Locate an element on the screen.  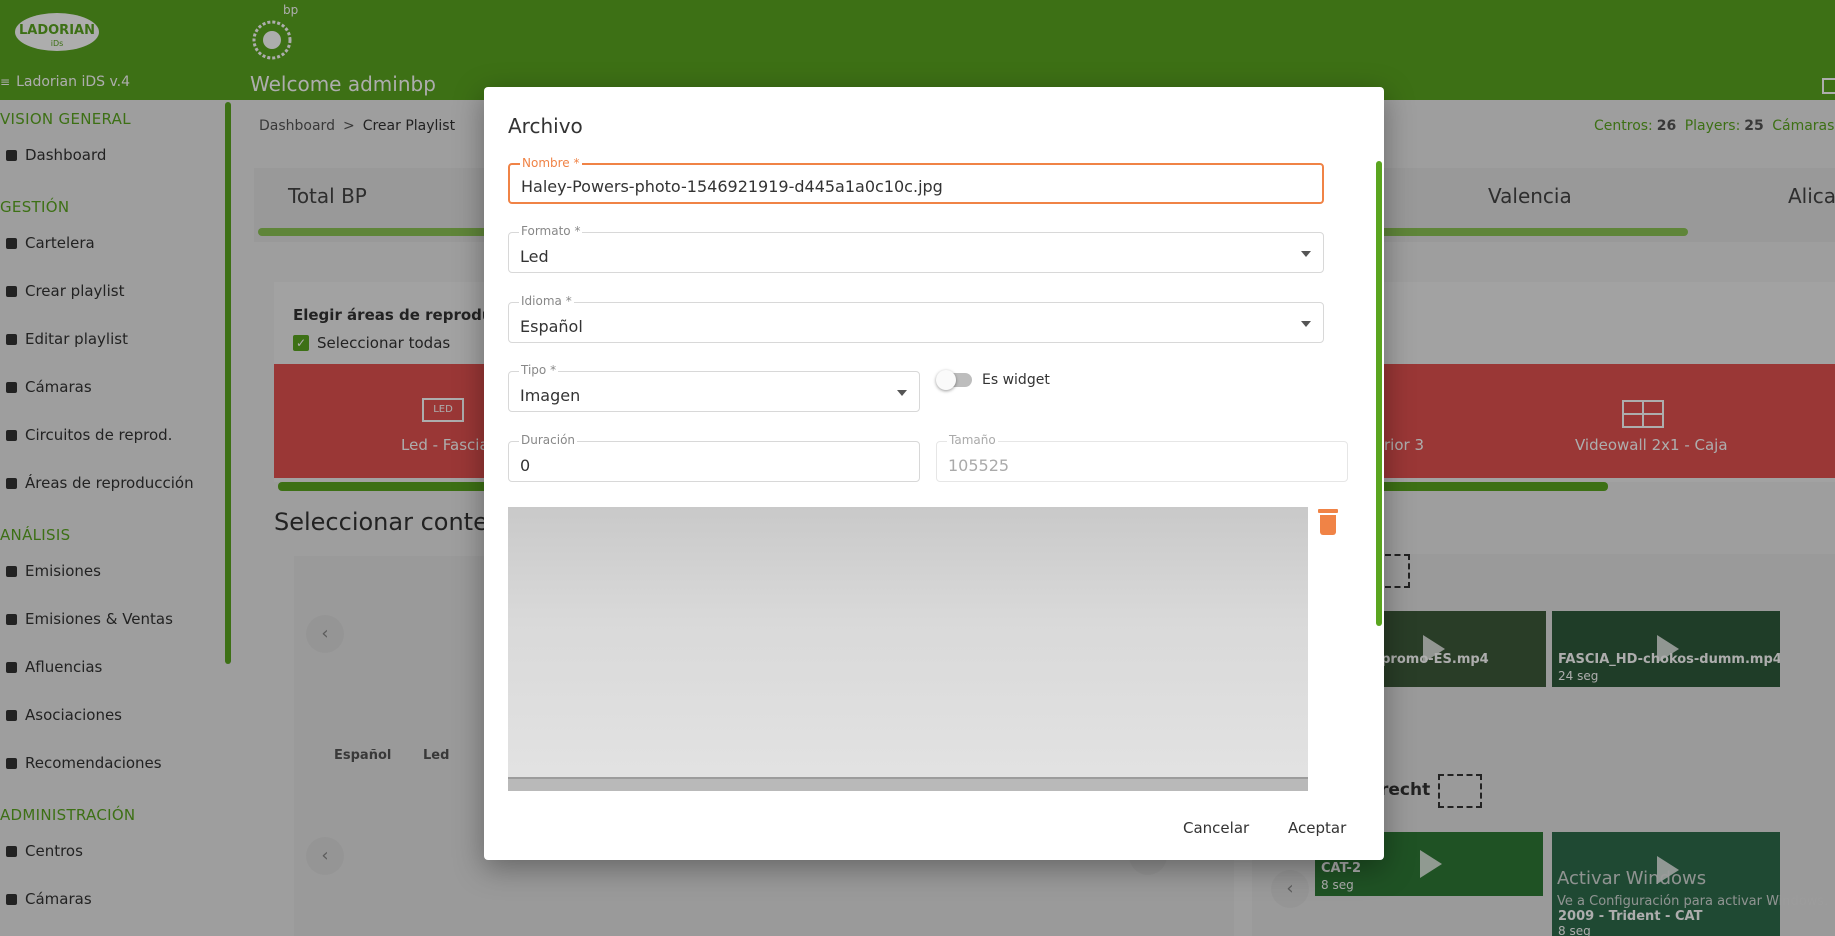
formato-value: Led is located at coordinates (534, 256).